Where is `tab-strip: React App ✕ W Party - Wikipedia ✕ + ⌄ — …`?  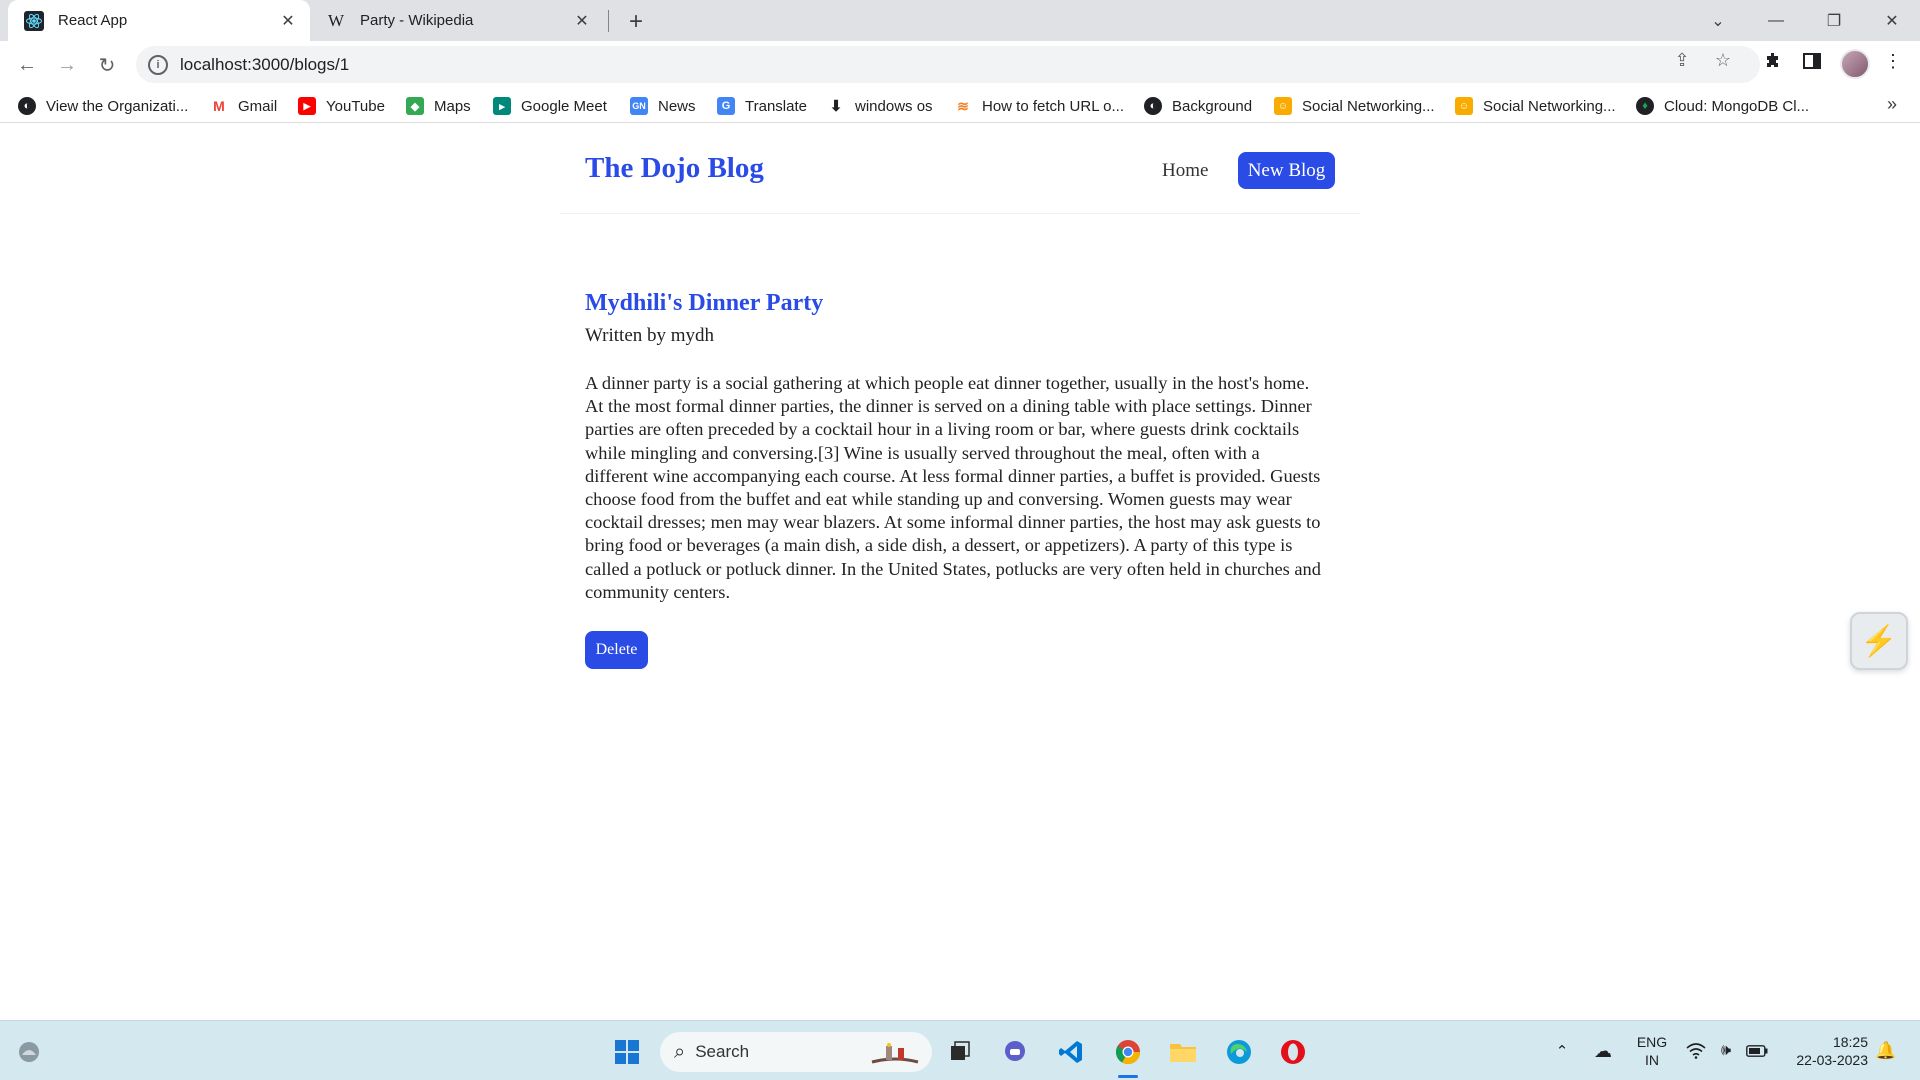
tab-strip: React App ✕ W Party - Wikipedia ✕ + ⌄ — … is located at coordinates (960, 20).